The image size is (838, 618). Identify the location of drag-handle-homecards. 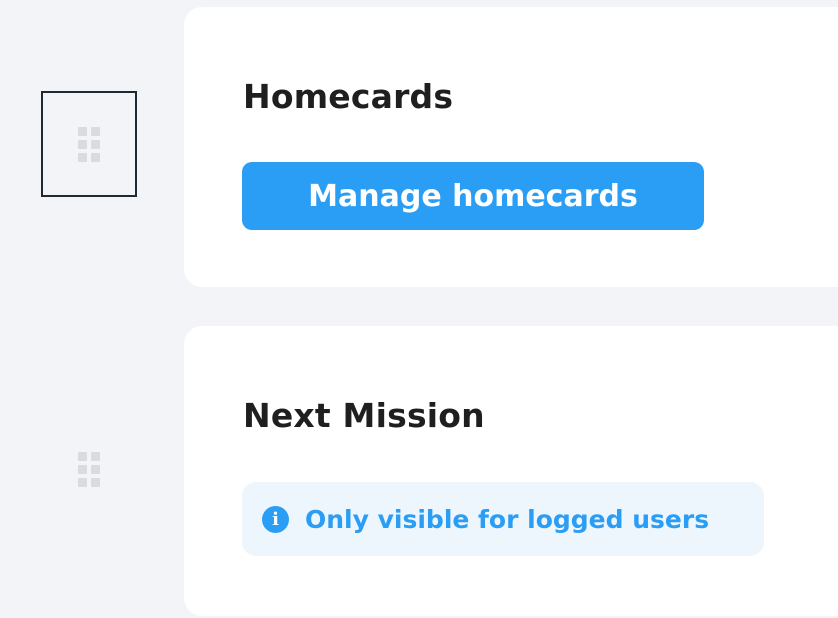
(89, 144).